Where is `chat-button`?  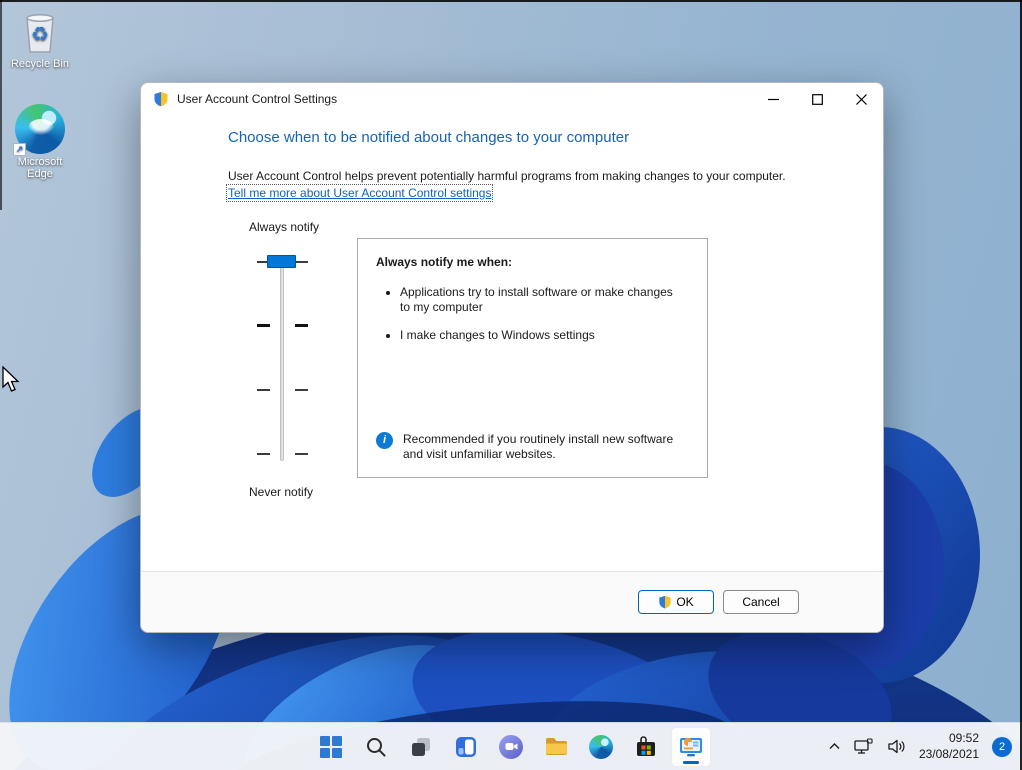 chat-button is located at coordinates (511, 747).